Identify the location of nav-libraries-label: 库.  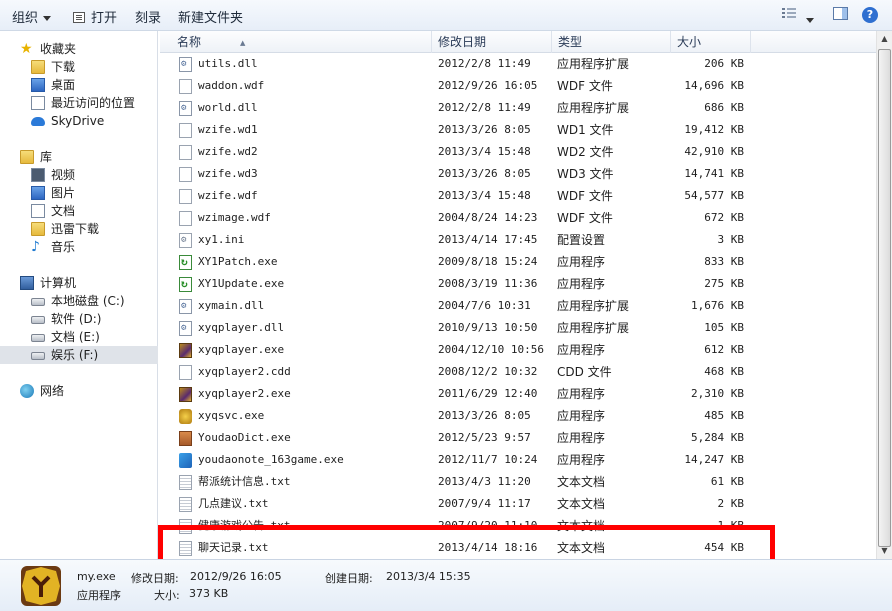
(46, 157).